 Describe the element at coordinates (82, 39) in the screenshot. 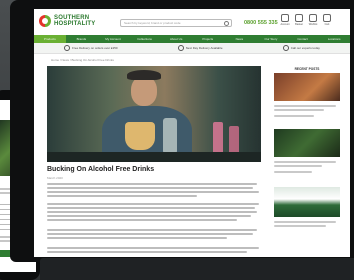

I see `nav-item-brands: Brands` at that location.